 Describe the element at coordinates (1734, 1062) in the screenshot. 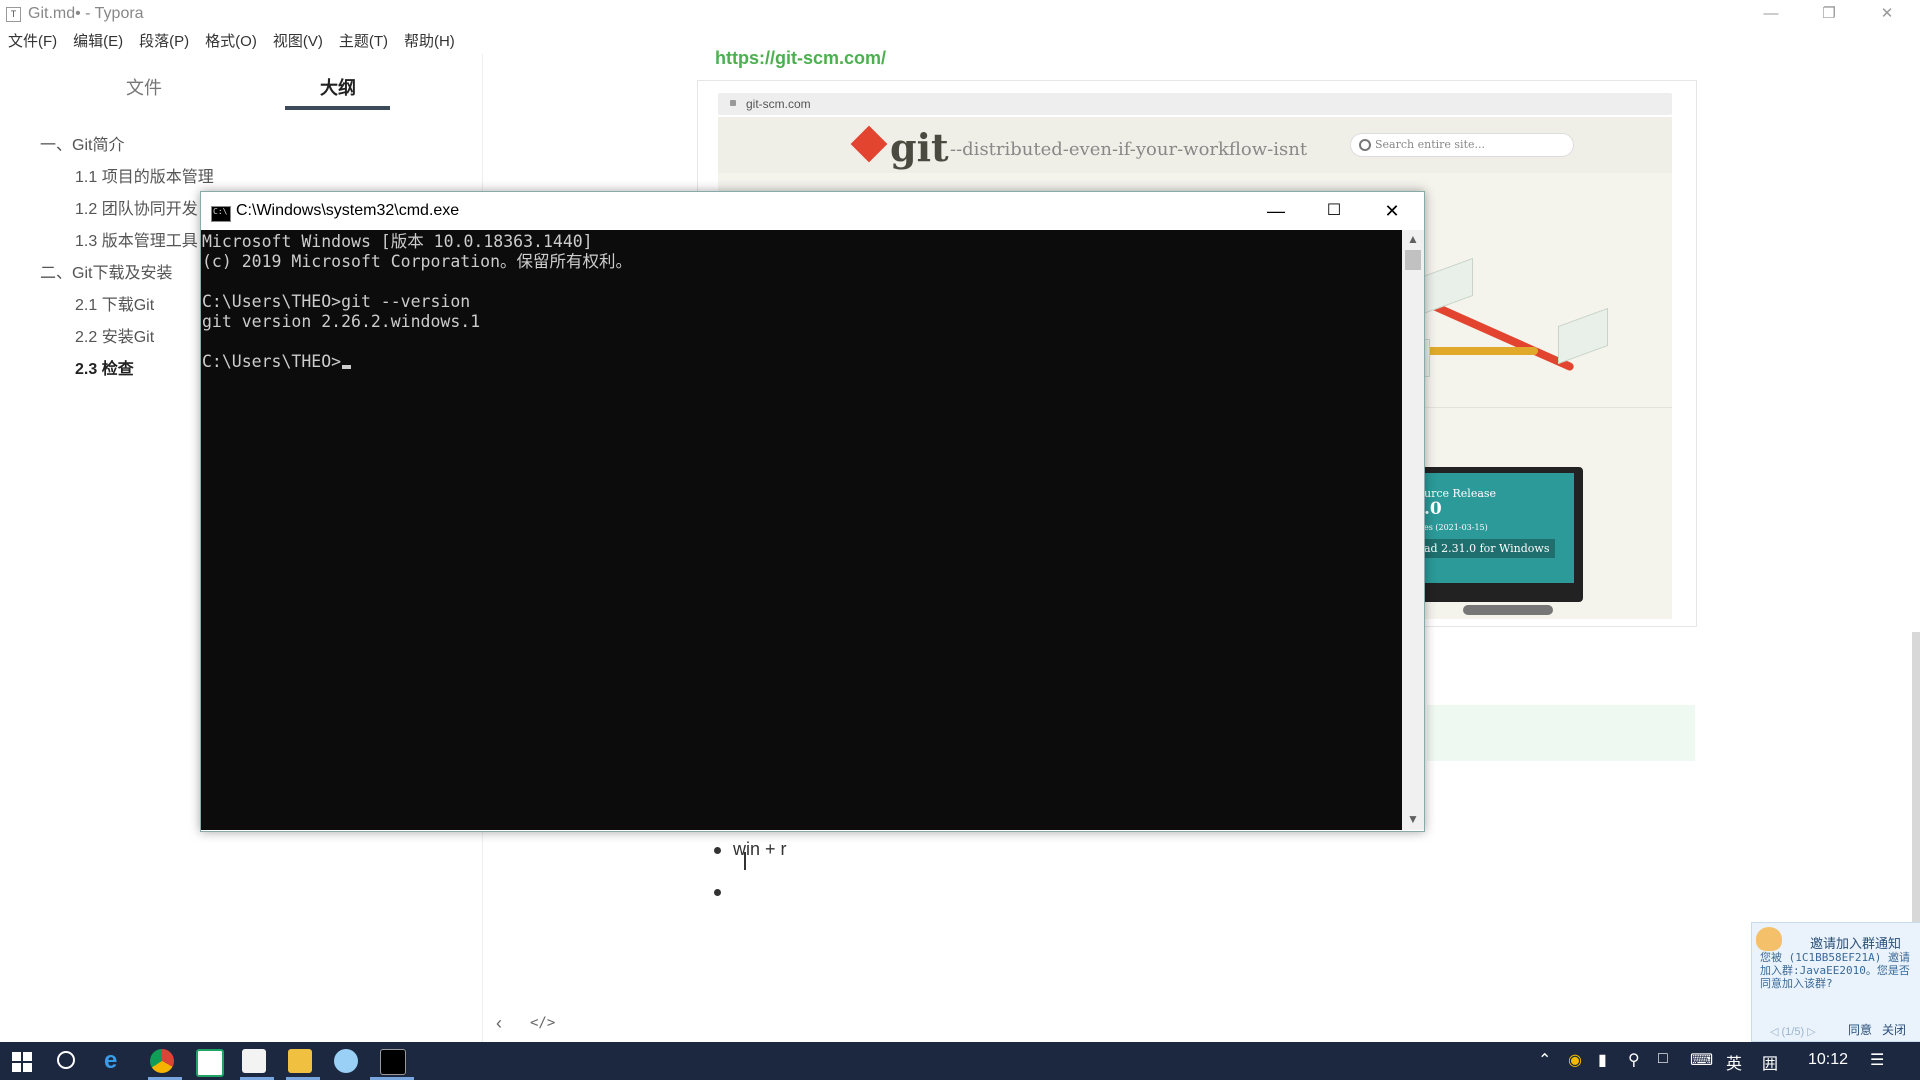

I see `ime-language-indicator: 英` at that location.